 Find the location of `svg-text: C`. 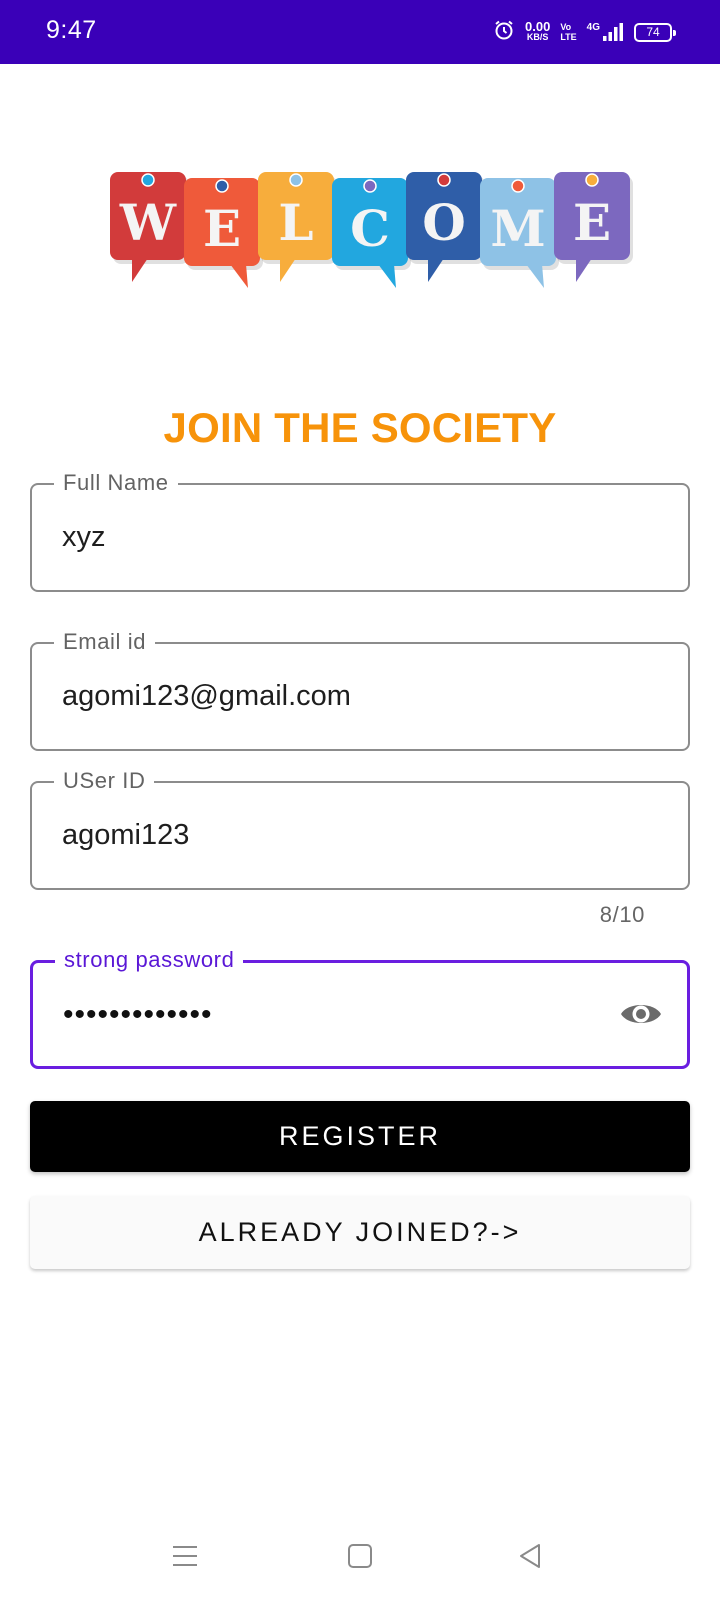

svg-text: C is located at coordinates (370, 228).